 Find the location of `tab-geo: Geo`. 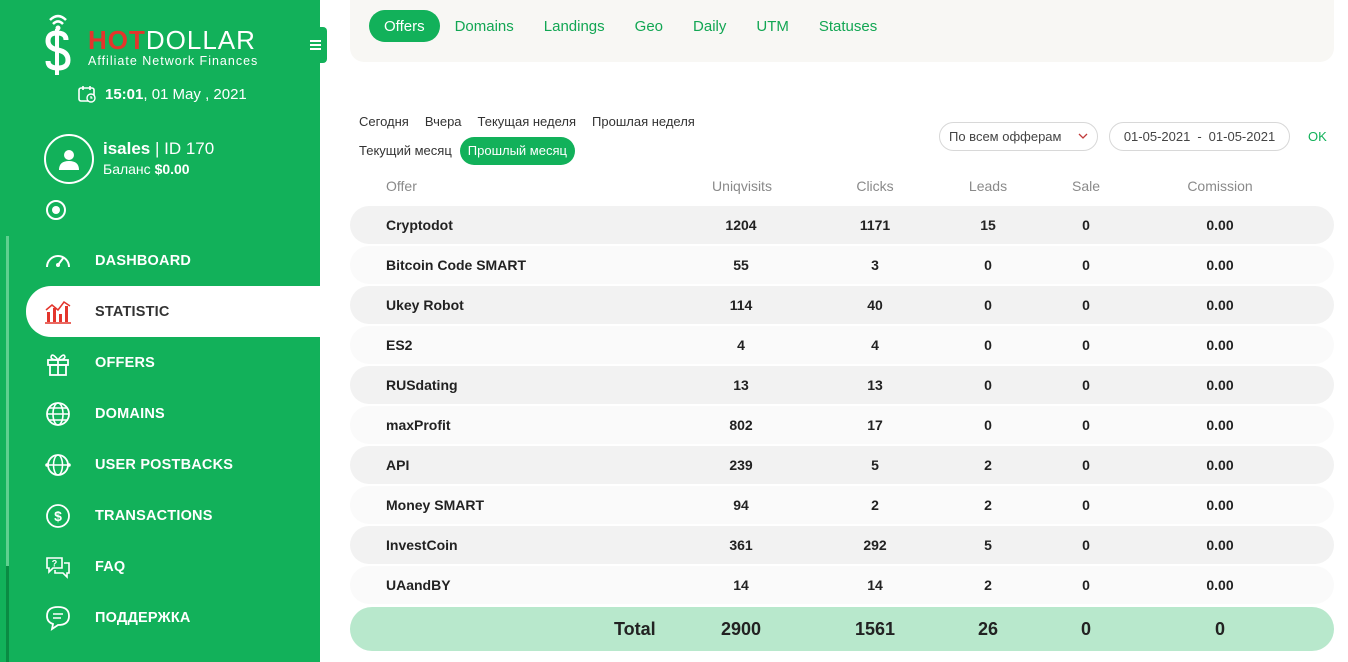

tab-geo: Geo is located at coordinates (649, 26).